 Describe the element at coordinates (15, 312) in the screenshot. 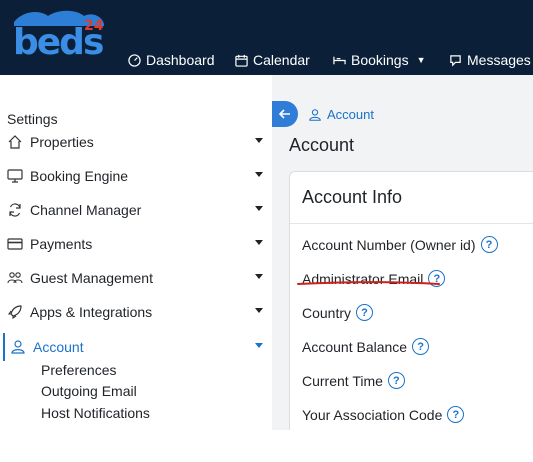

I see `rocket-icon` at that location.